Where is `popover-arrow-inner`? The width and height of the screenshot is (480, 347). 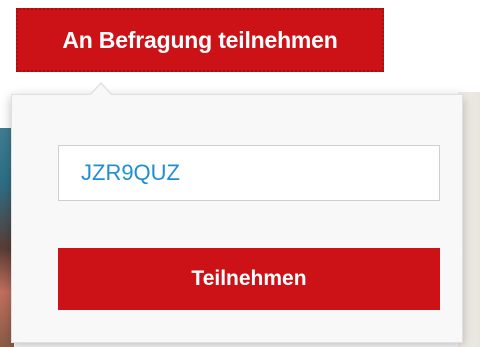
popover-arrow-inner is located at coordinates (101, 90).